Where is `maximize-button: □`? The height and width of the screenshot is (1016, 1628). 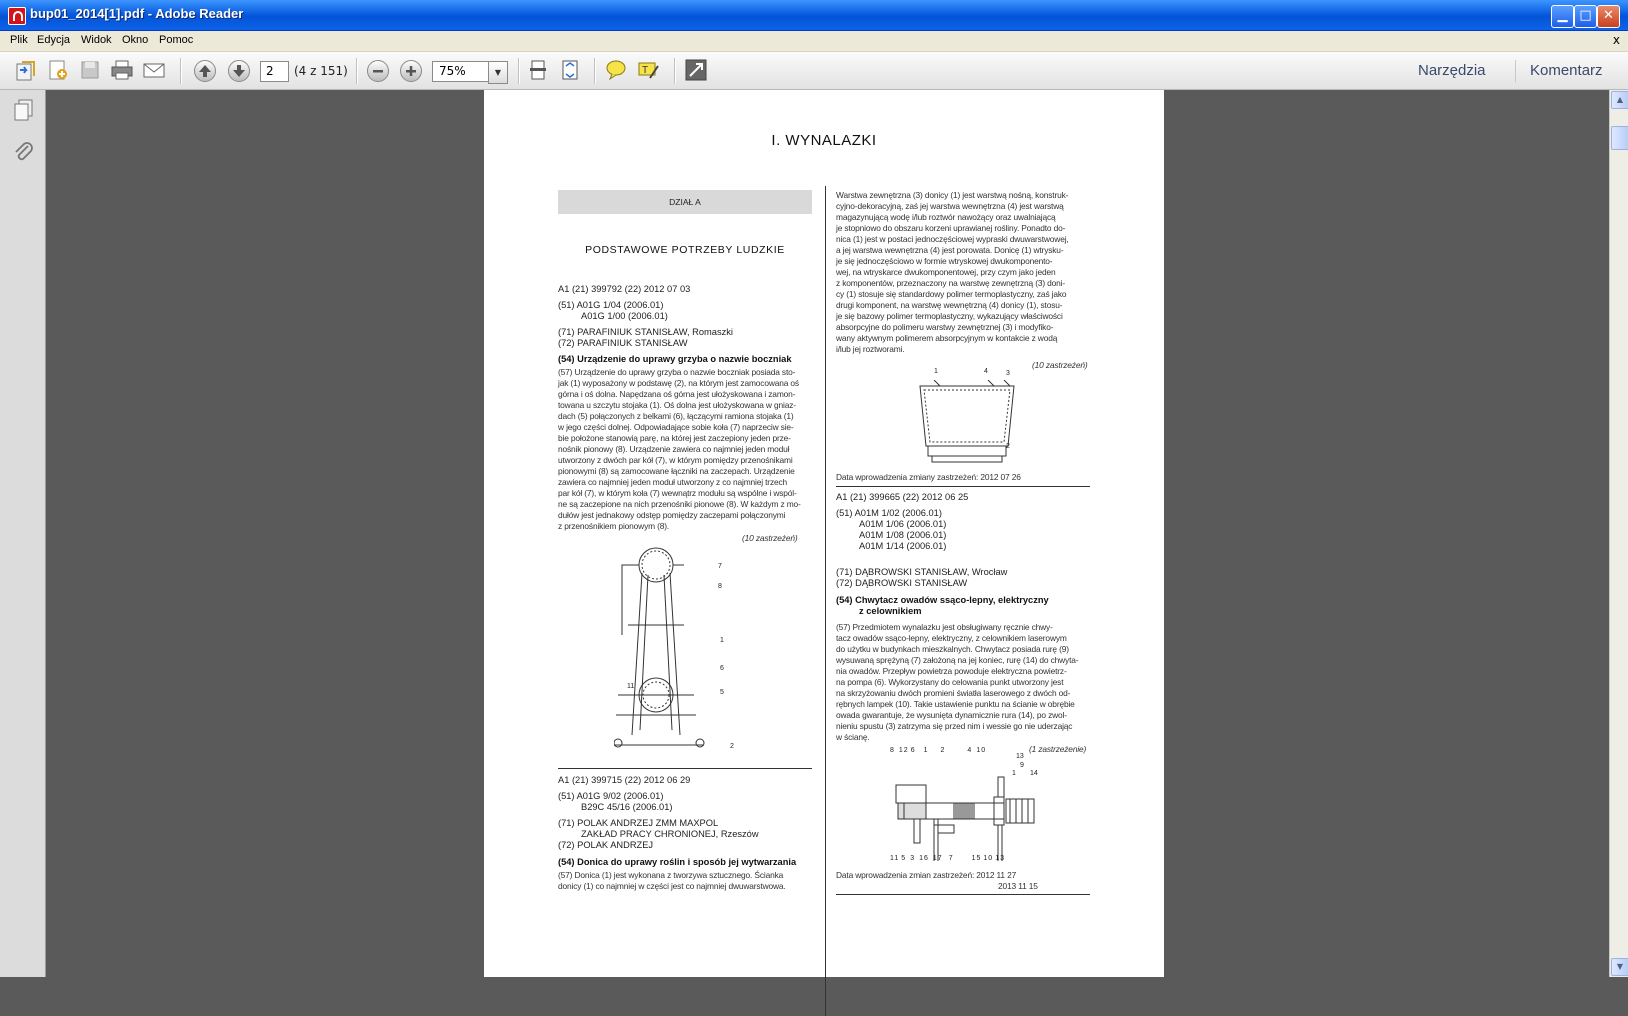 maximize-button: □ is located at coordinates (1585, 16).